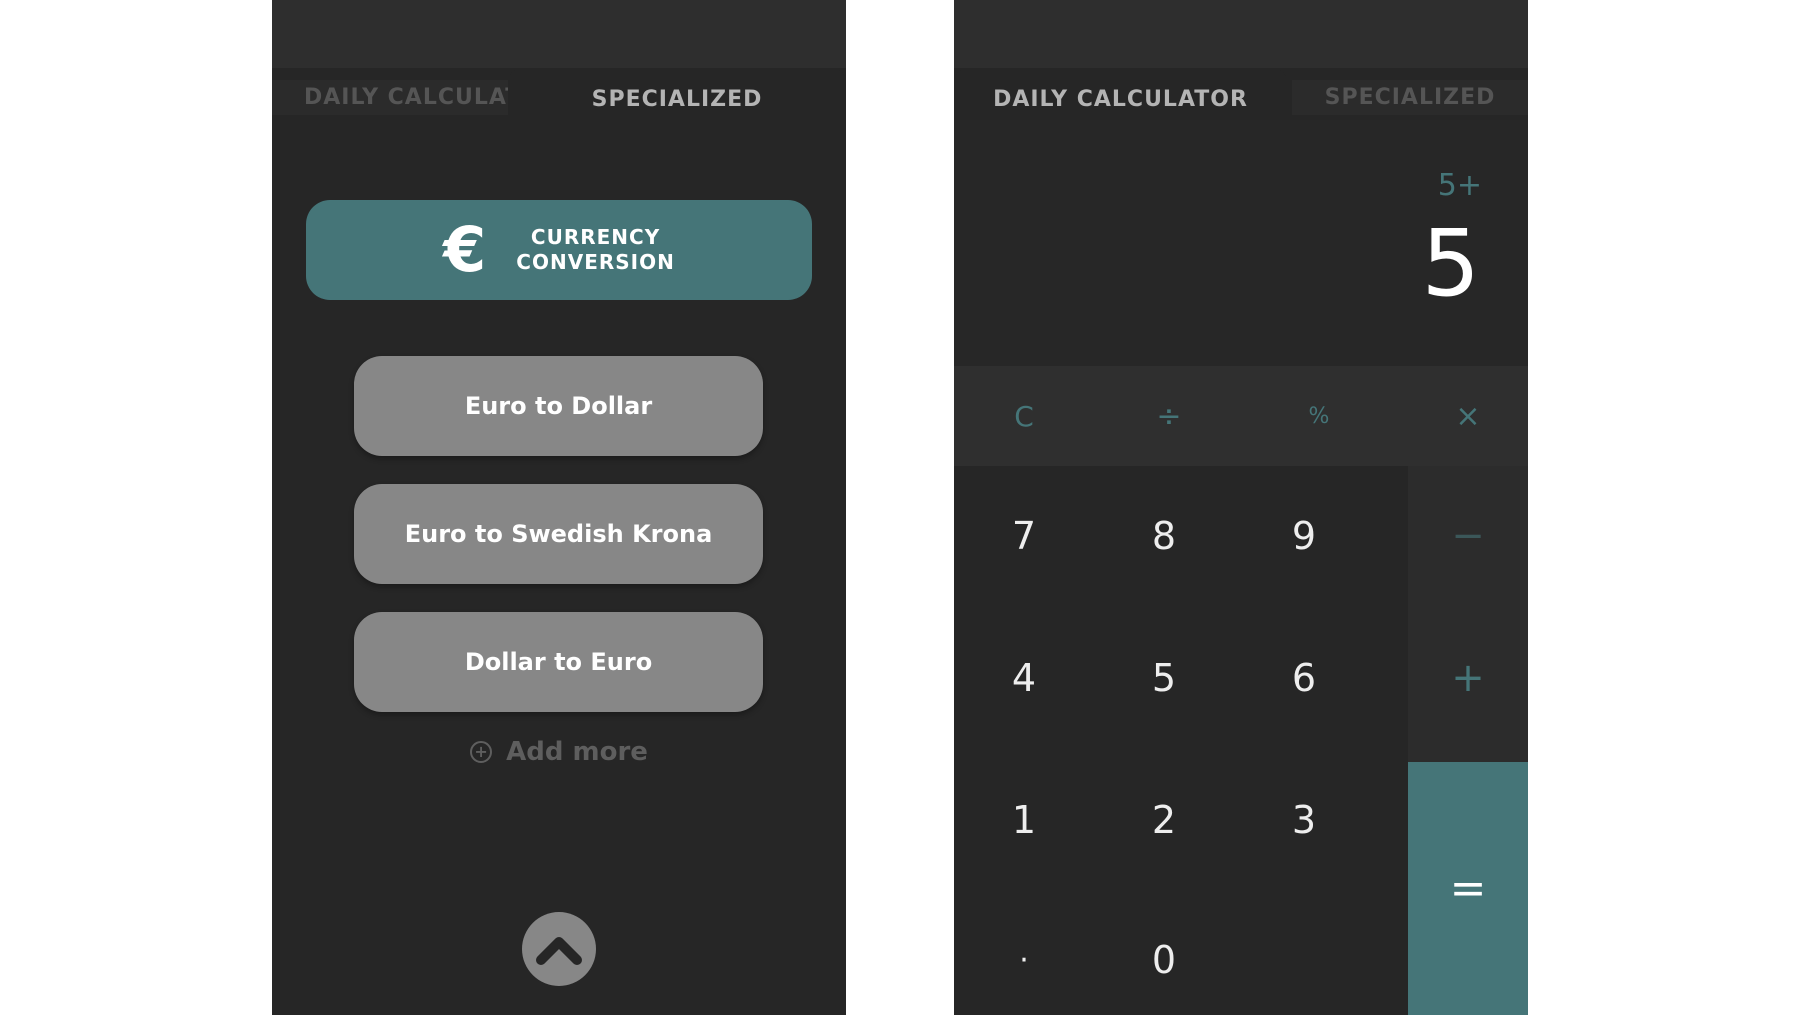 The image size is (1795, 1015). What do you see at coordinates (395, 97) in the screenshot?
I see `tab-daily-calculator: DAILY CALCULAT` at bounding box center [395, 97].